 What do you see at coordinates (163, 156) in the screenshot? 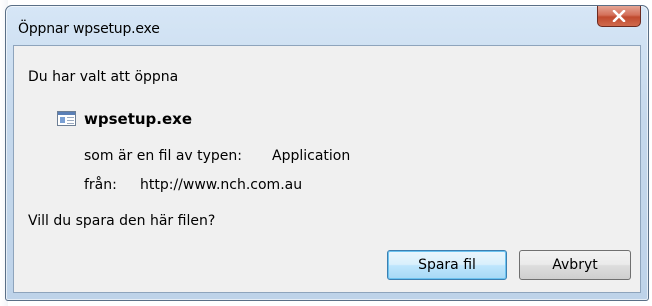
I see `file-type-label: som är en fil av typen:` at bounding box center [163, 156].